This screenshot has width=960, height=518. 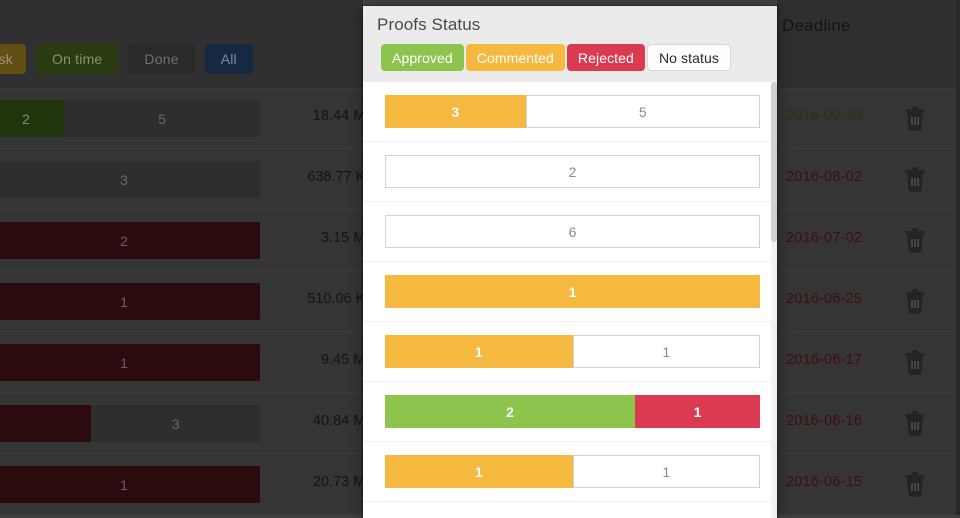 I want to click on task-progress-bar: 2 5, so click(x=130, y=118).